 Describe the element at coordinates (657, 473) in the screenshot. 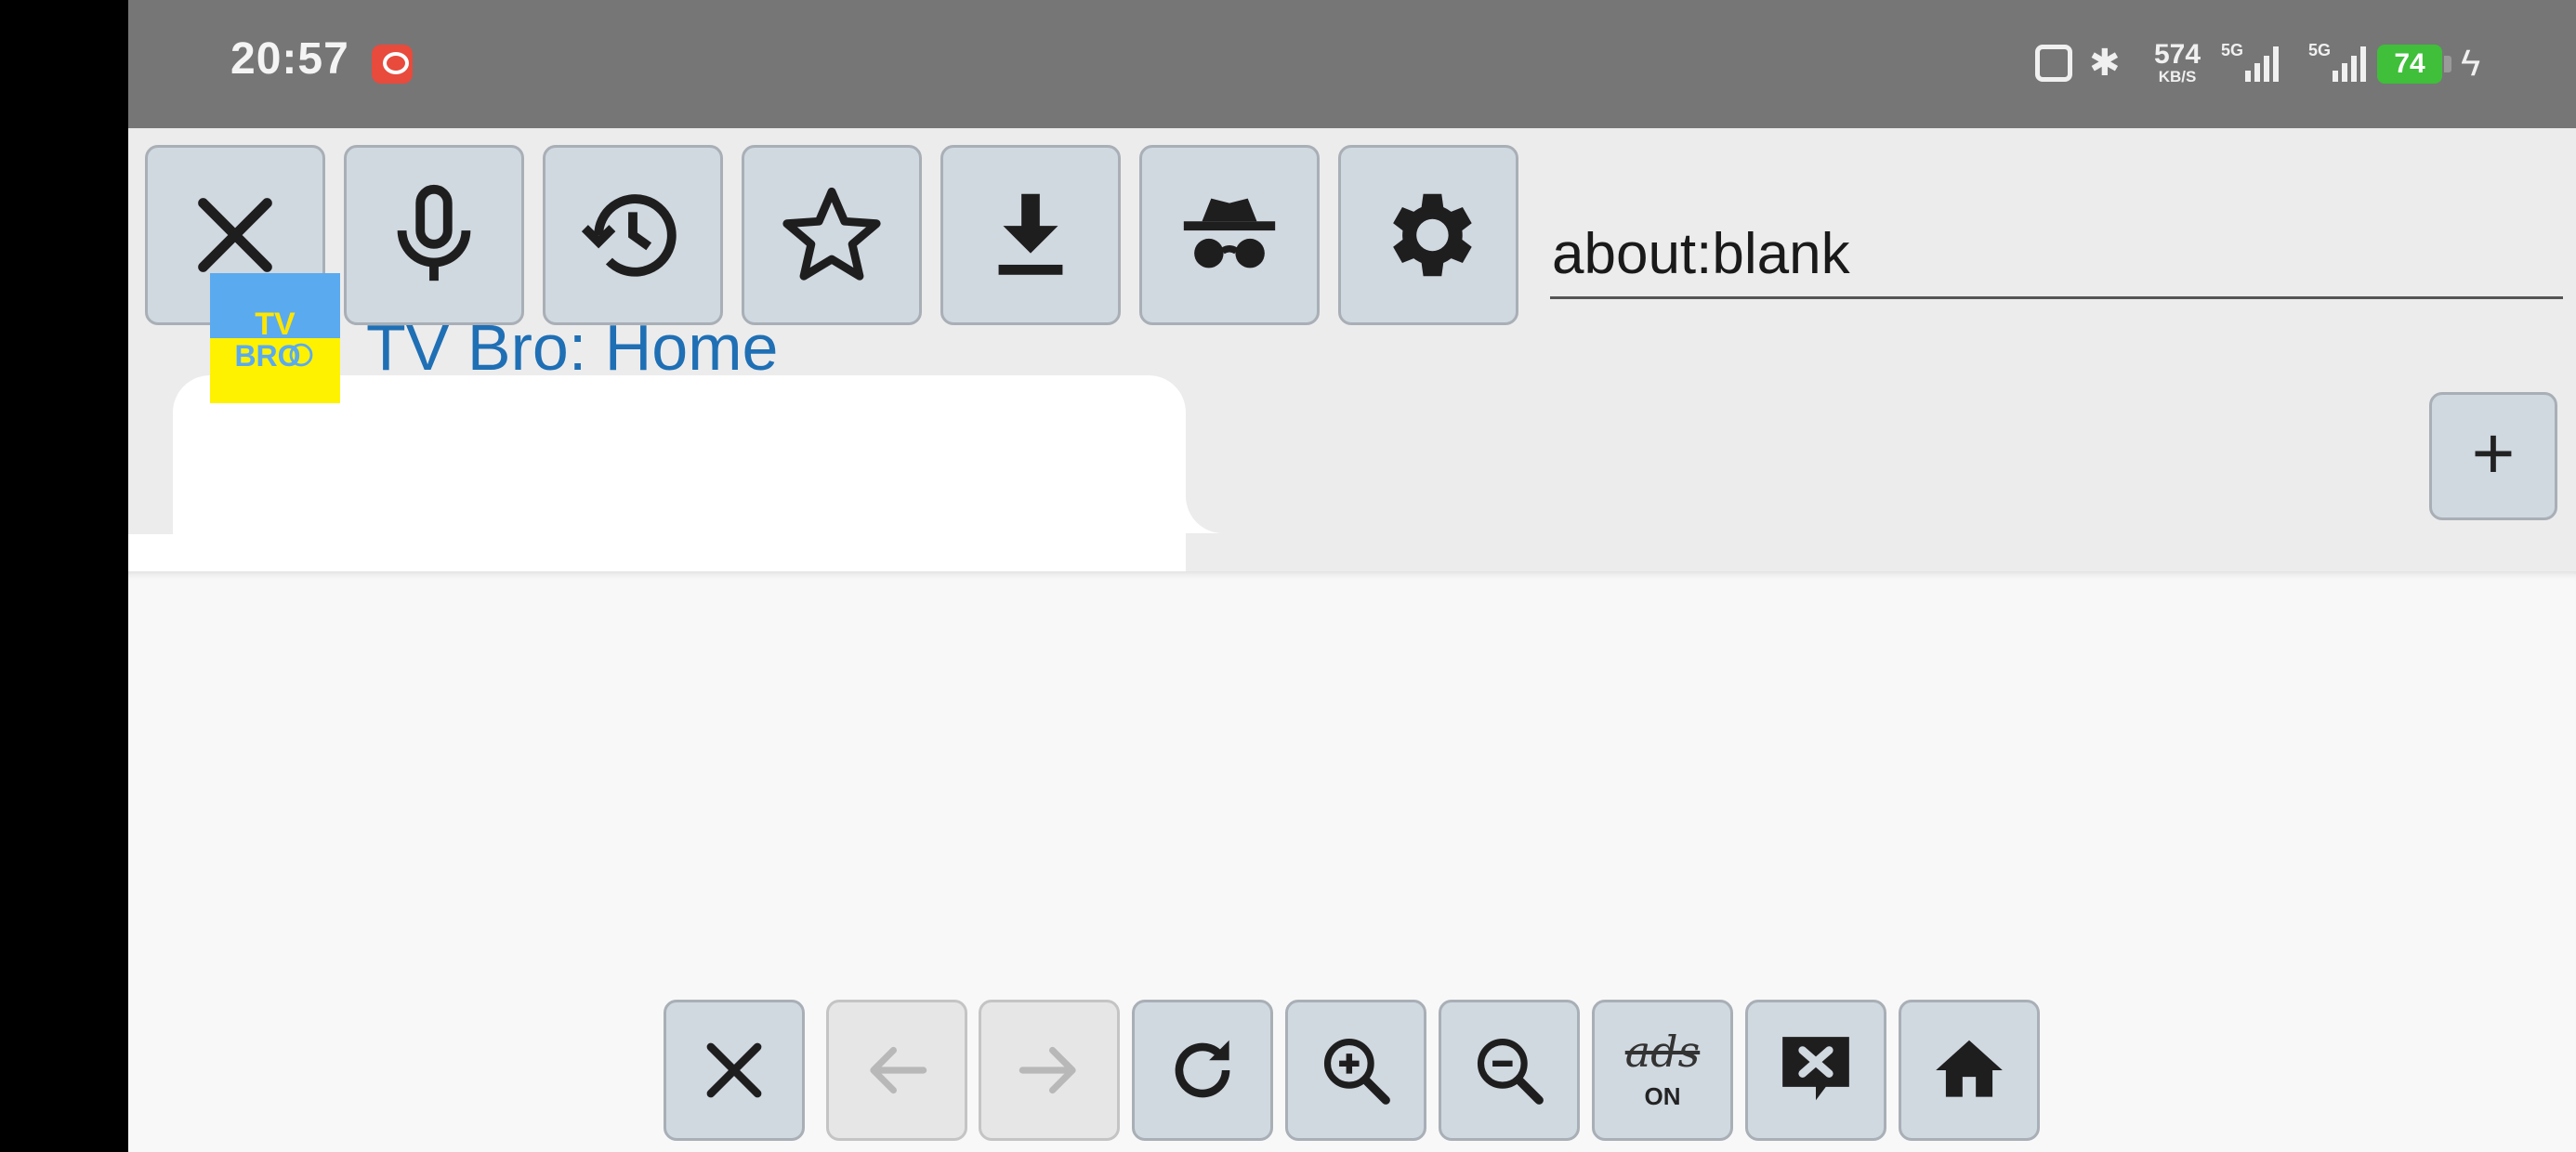

I see `tab-item` at that location.